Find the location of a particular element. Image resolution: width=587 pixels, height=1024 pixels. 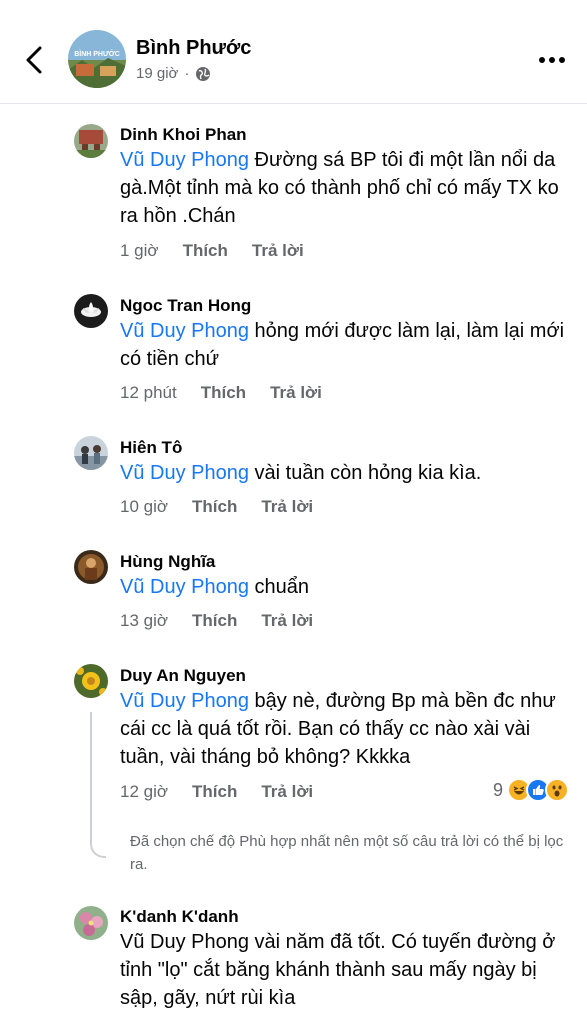

comment-time: 1 giờ is located at coordinates (139, 250).